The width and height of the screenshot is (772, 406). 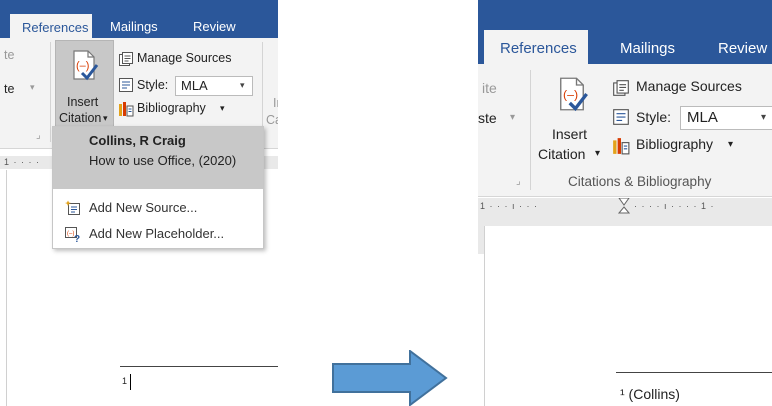 I want to click on ruler: 1 · · · ı · · · · · · · ı · · · · 1 ·, so click(x=625, y=211).